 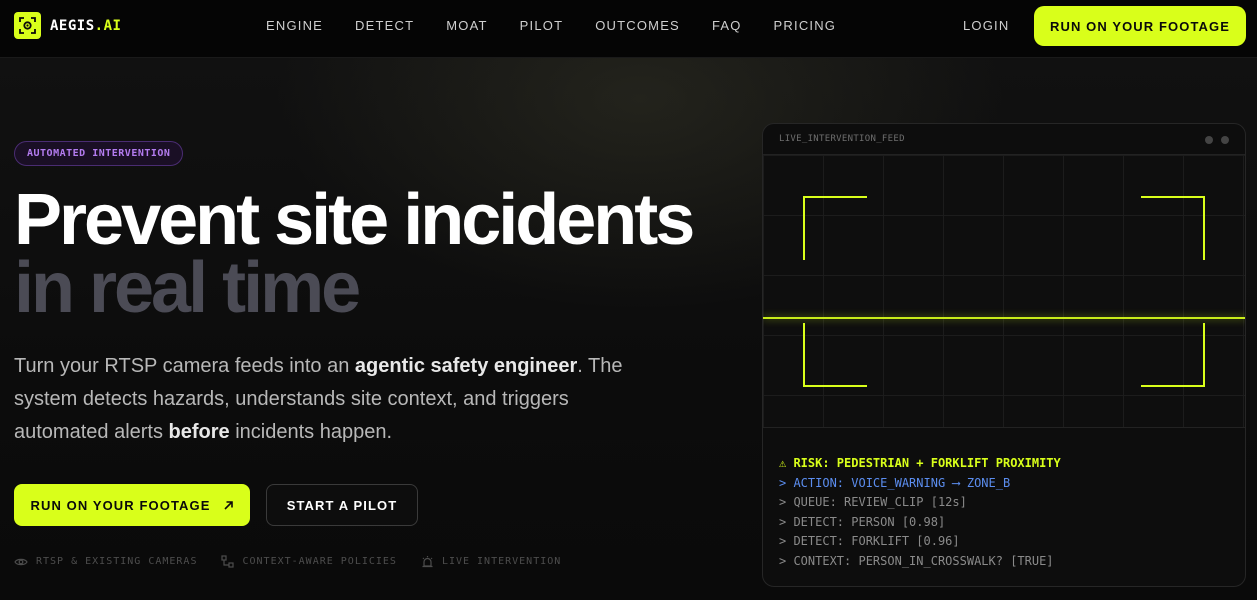 What do you see at coordinates (542, 25) in the screenshot?
I see `nav-link-pilot: PILOT` at bounding box center [542, 25].